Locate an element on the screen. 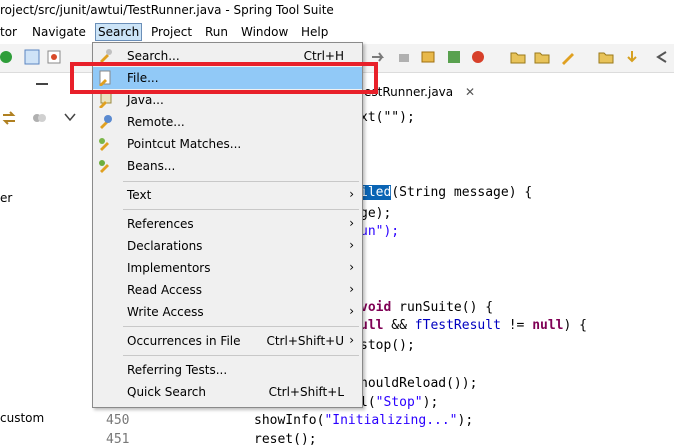 The image size is (674, 447). package-icon is located at coordinates (428, 57).